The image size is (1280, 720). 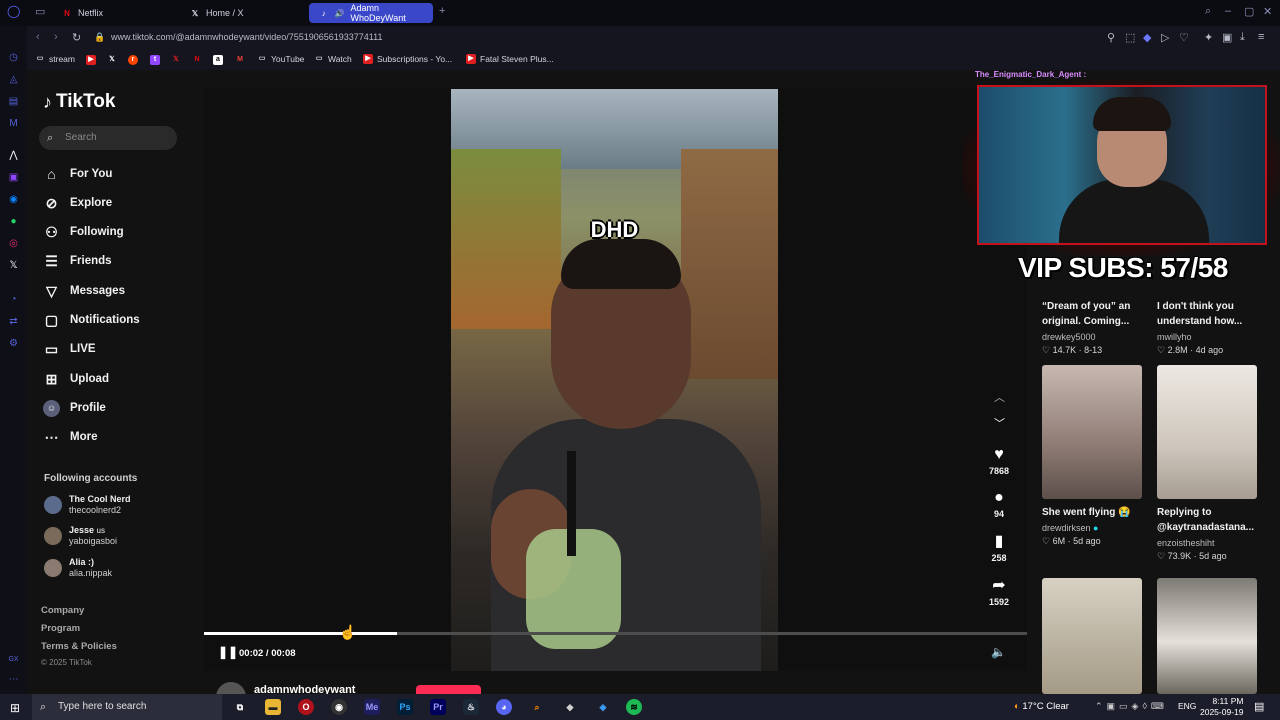 I want to click on bookmark-watch: ▭ Watch, so click(x=333, y=59).